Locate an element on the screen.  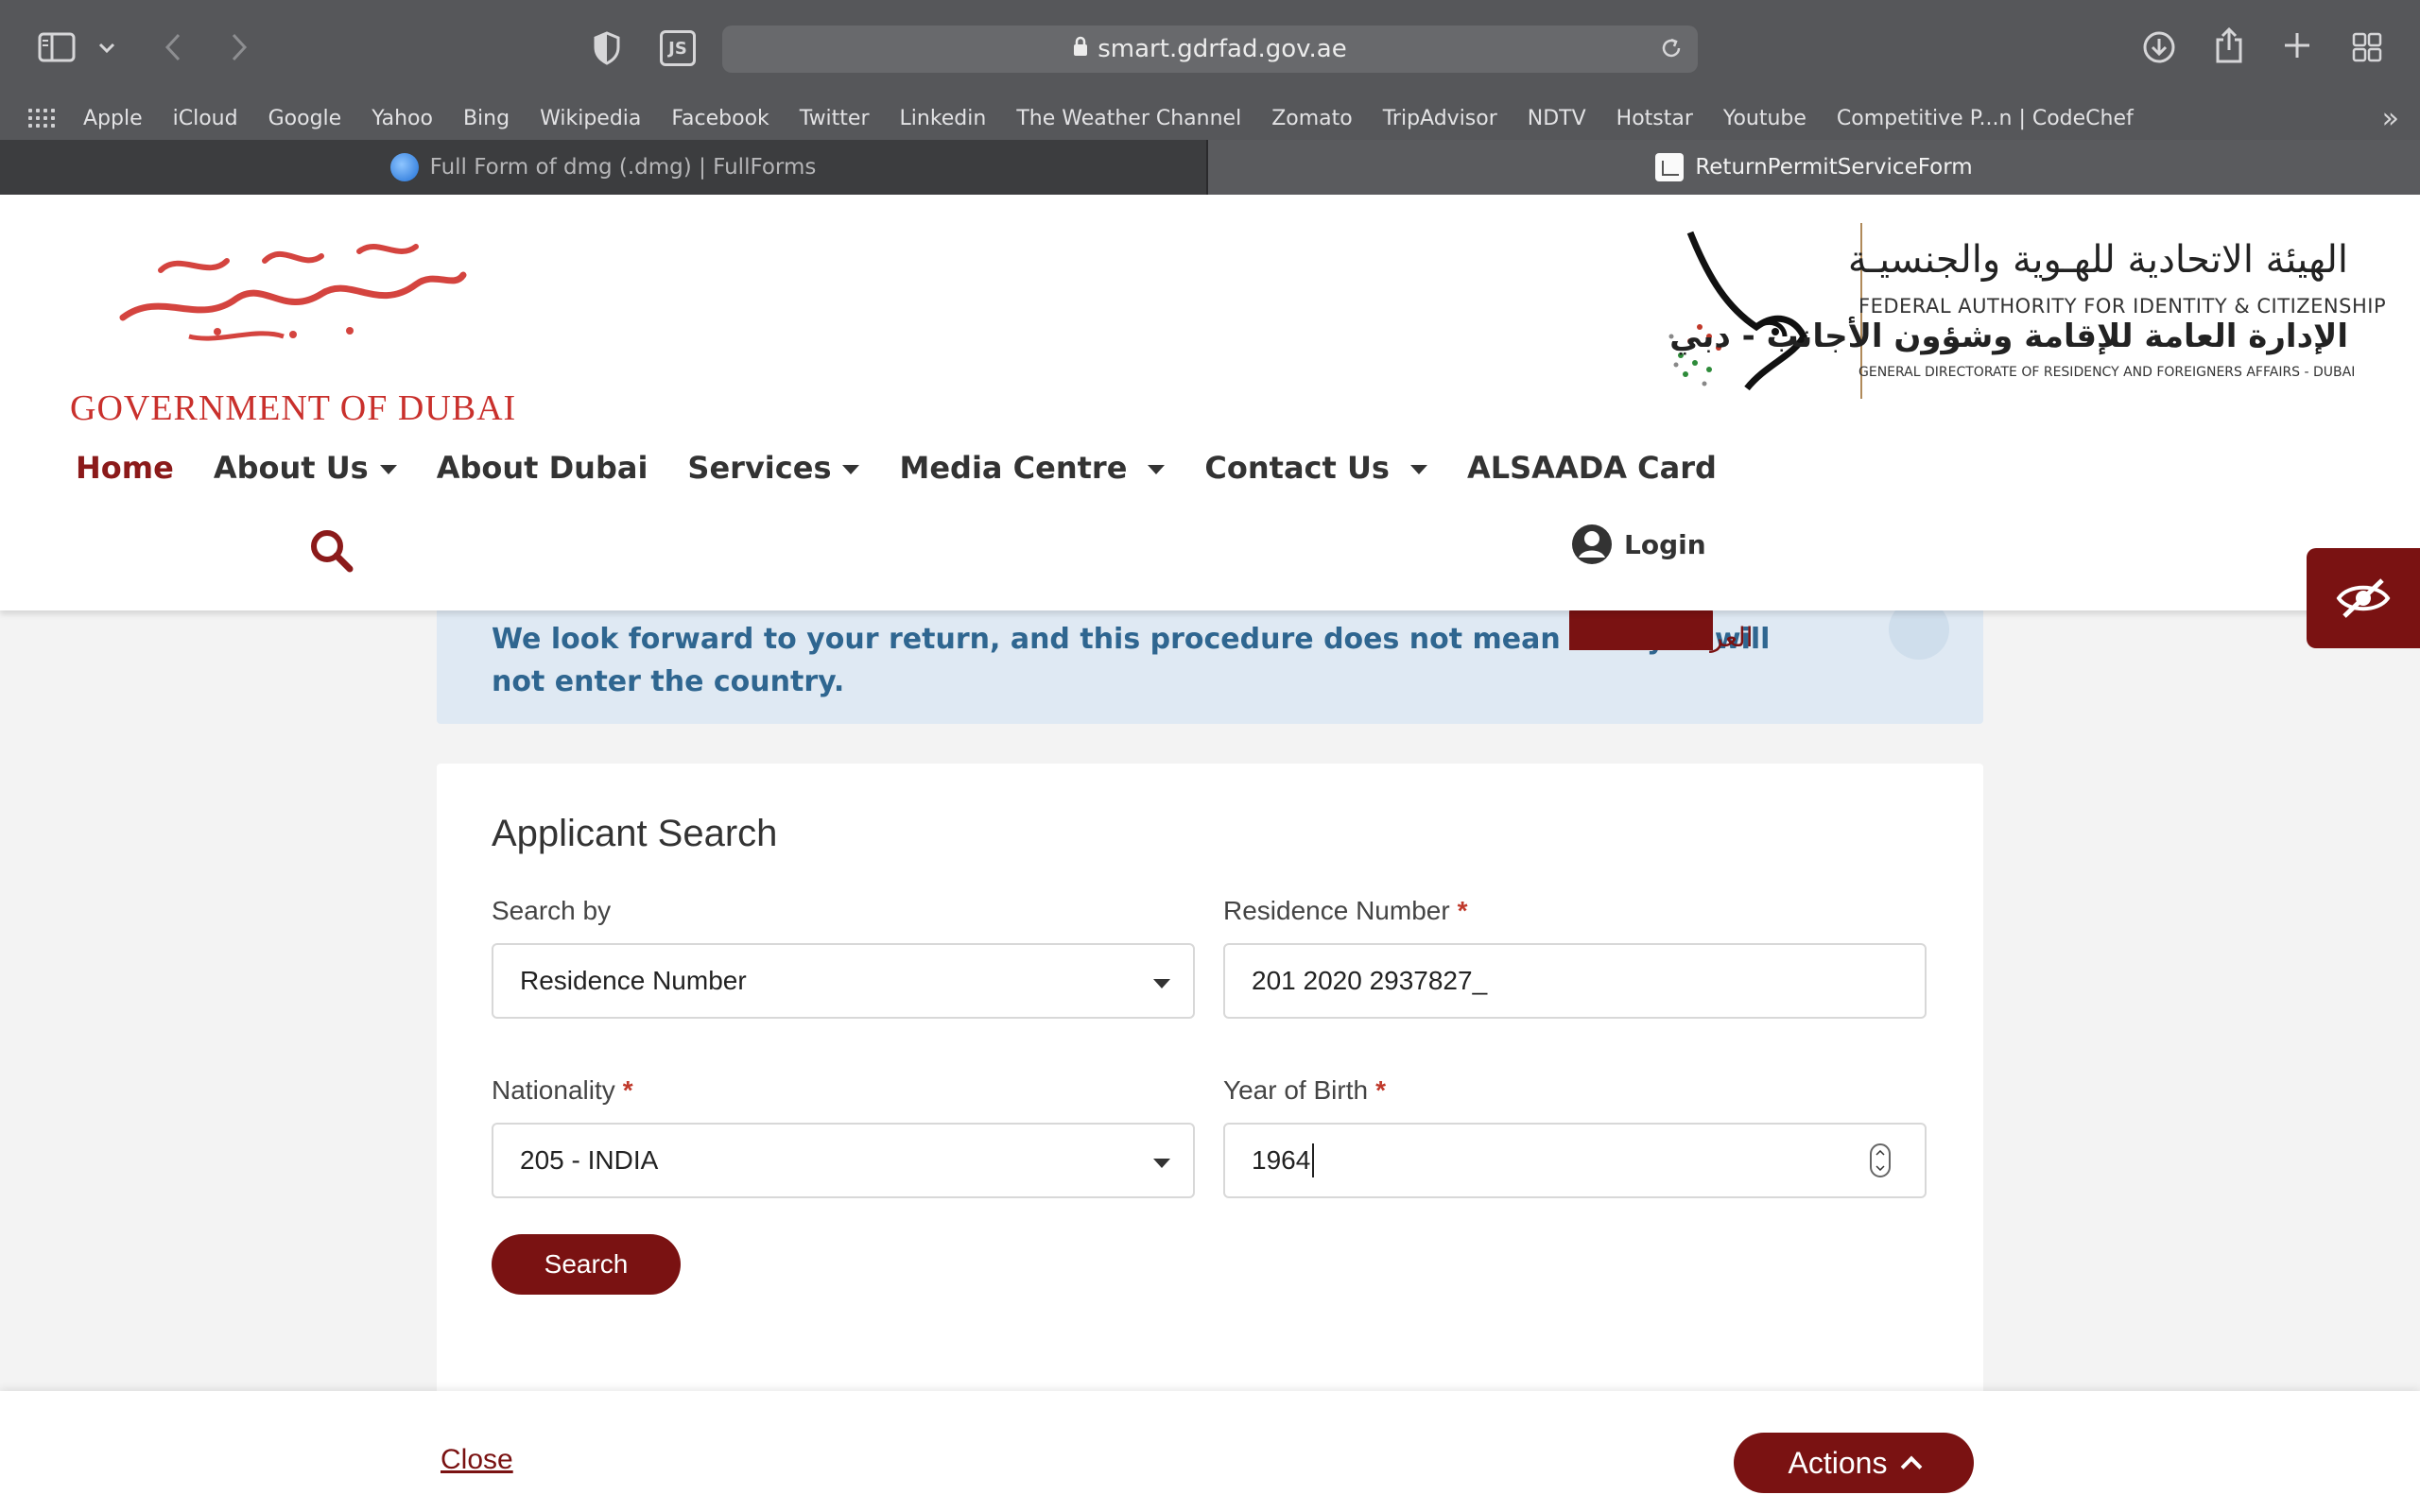
nationality-label: Nationality * is located at coordinates (562, 1090).